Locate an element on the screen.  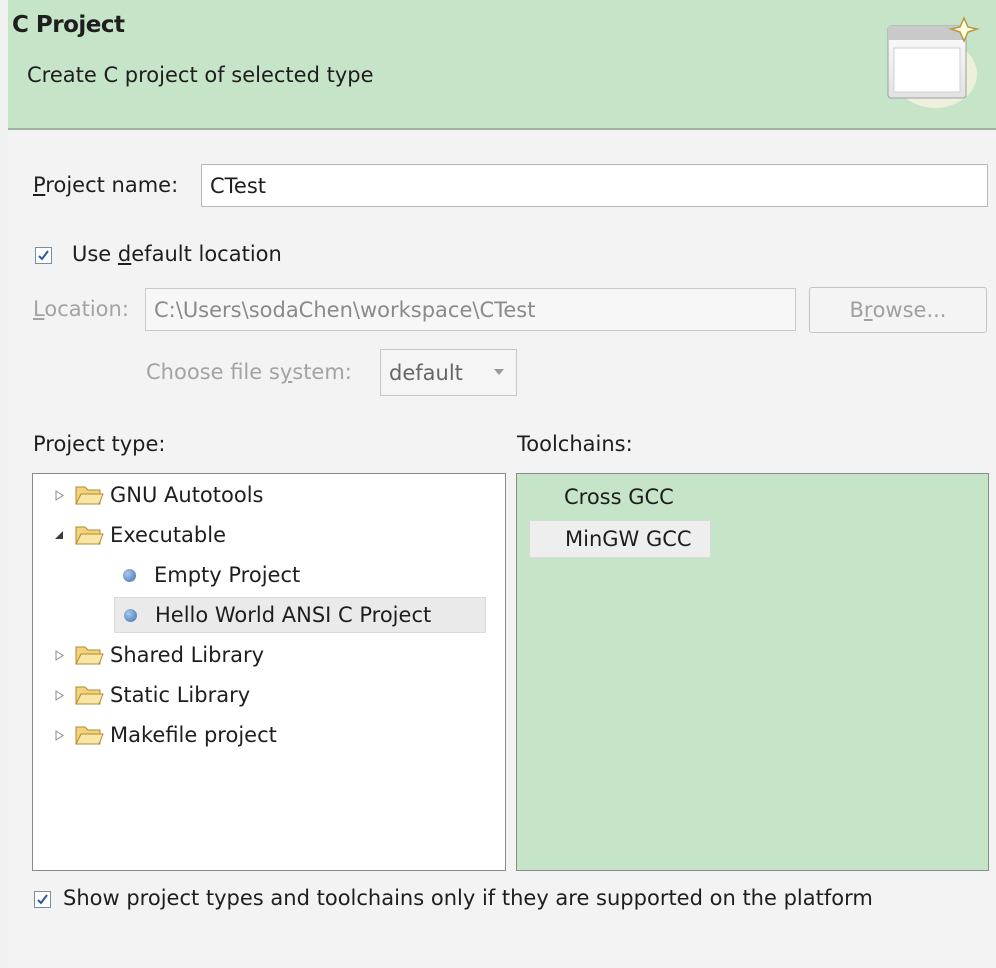
tree-item-label: Shared Library is located at coordinates (187, 655).